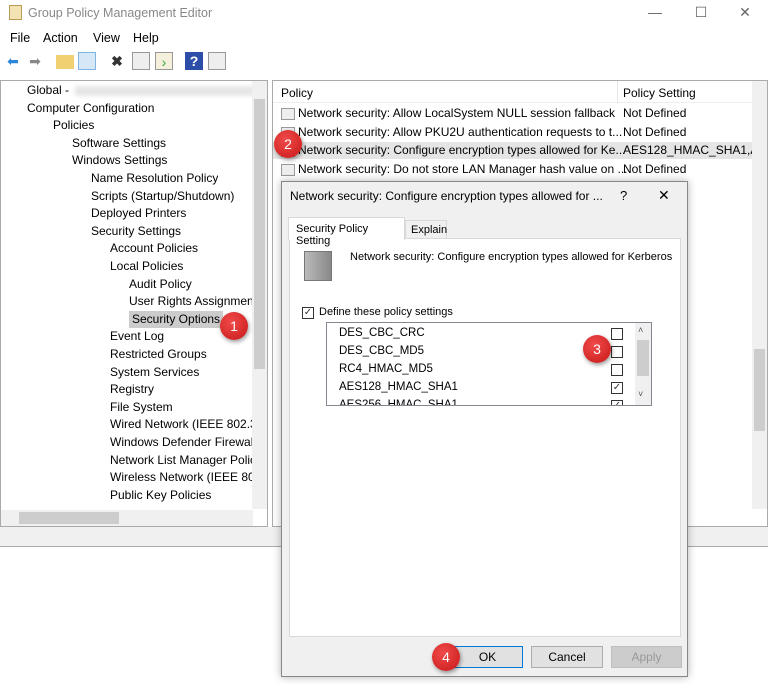 The height and width of the screenshot is (684, 768). I want to click on tree-item-label: File System, so click(141, 406).